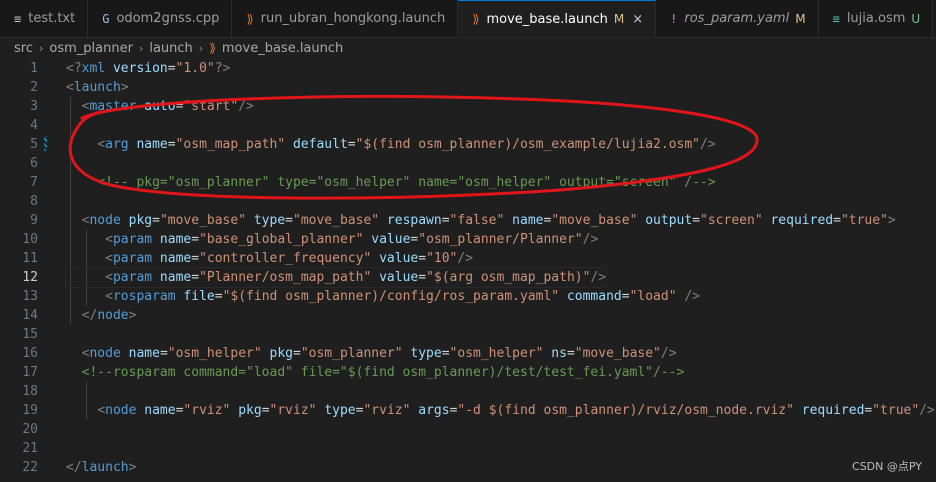 The image size is (936, 482). Describe the element at coordinates (665, 220) in the screenshot. I see `code-token: output` at that location.